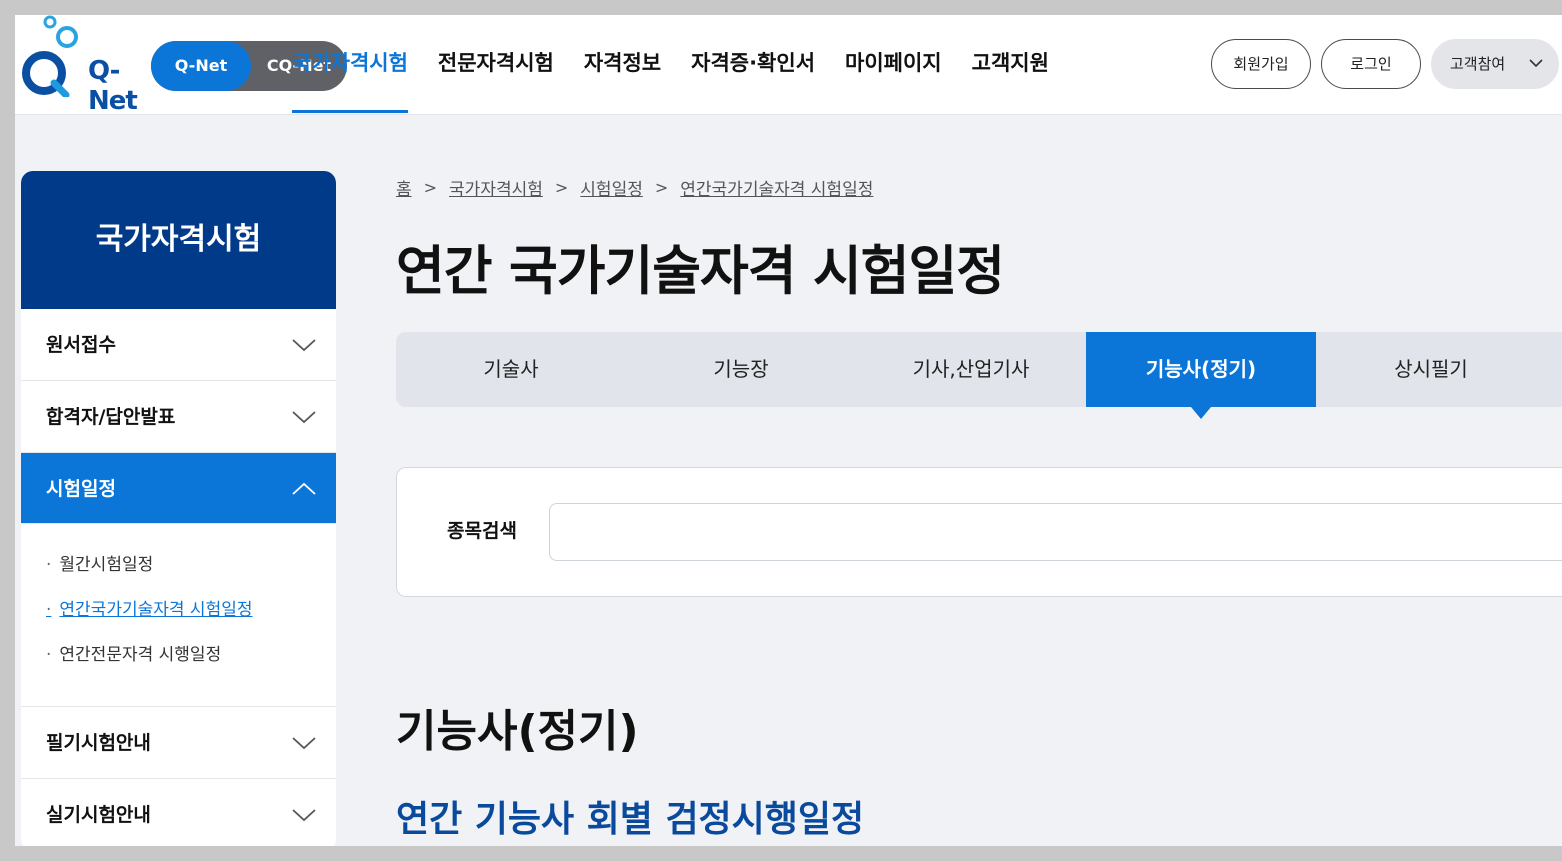  I want to click on sidebar-title: 국가자격시험, so click(178, 240).